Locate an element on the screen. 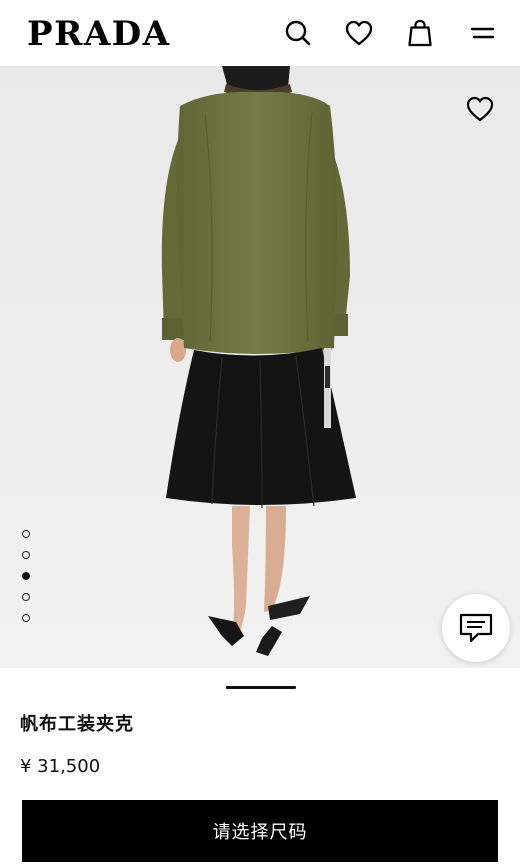 This screenshot has width=520, height=867. brand-logo: PRADA is located at coordinates (99, 34).